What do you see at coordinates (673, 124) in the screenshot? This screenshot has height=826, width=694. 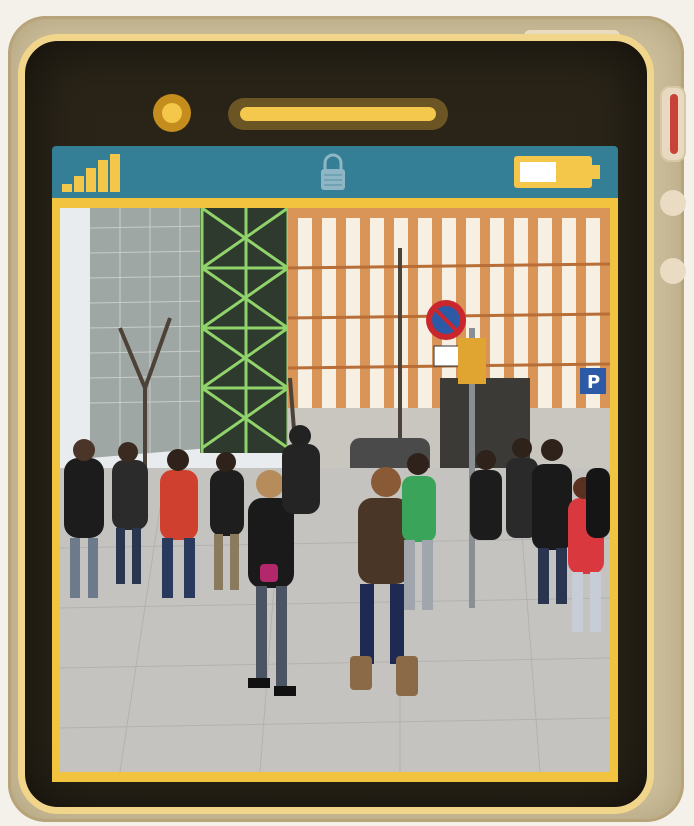 I see `side-power-button` at bounding box center [673, 124].